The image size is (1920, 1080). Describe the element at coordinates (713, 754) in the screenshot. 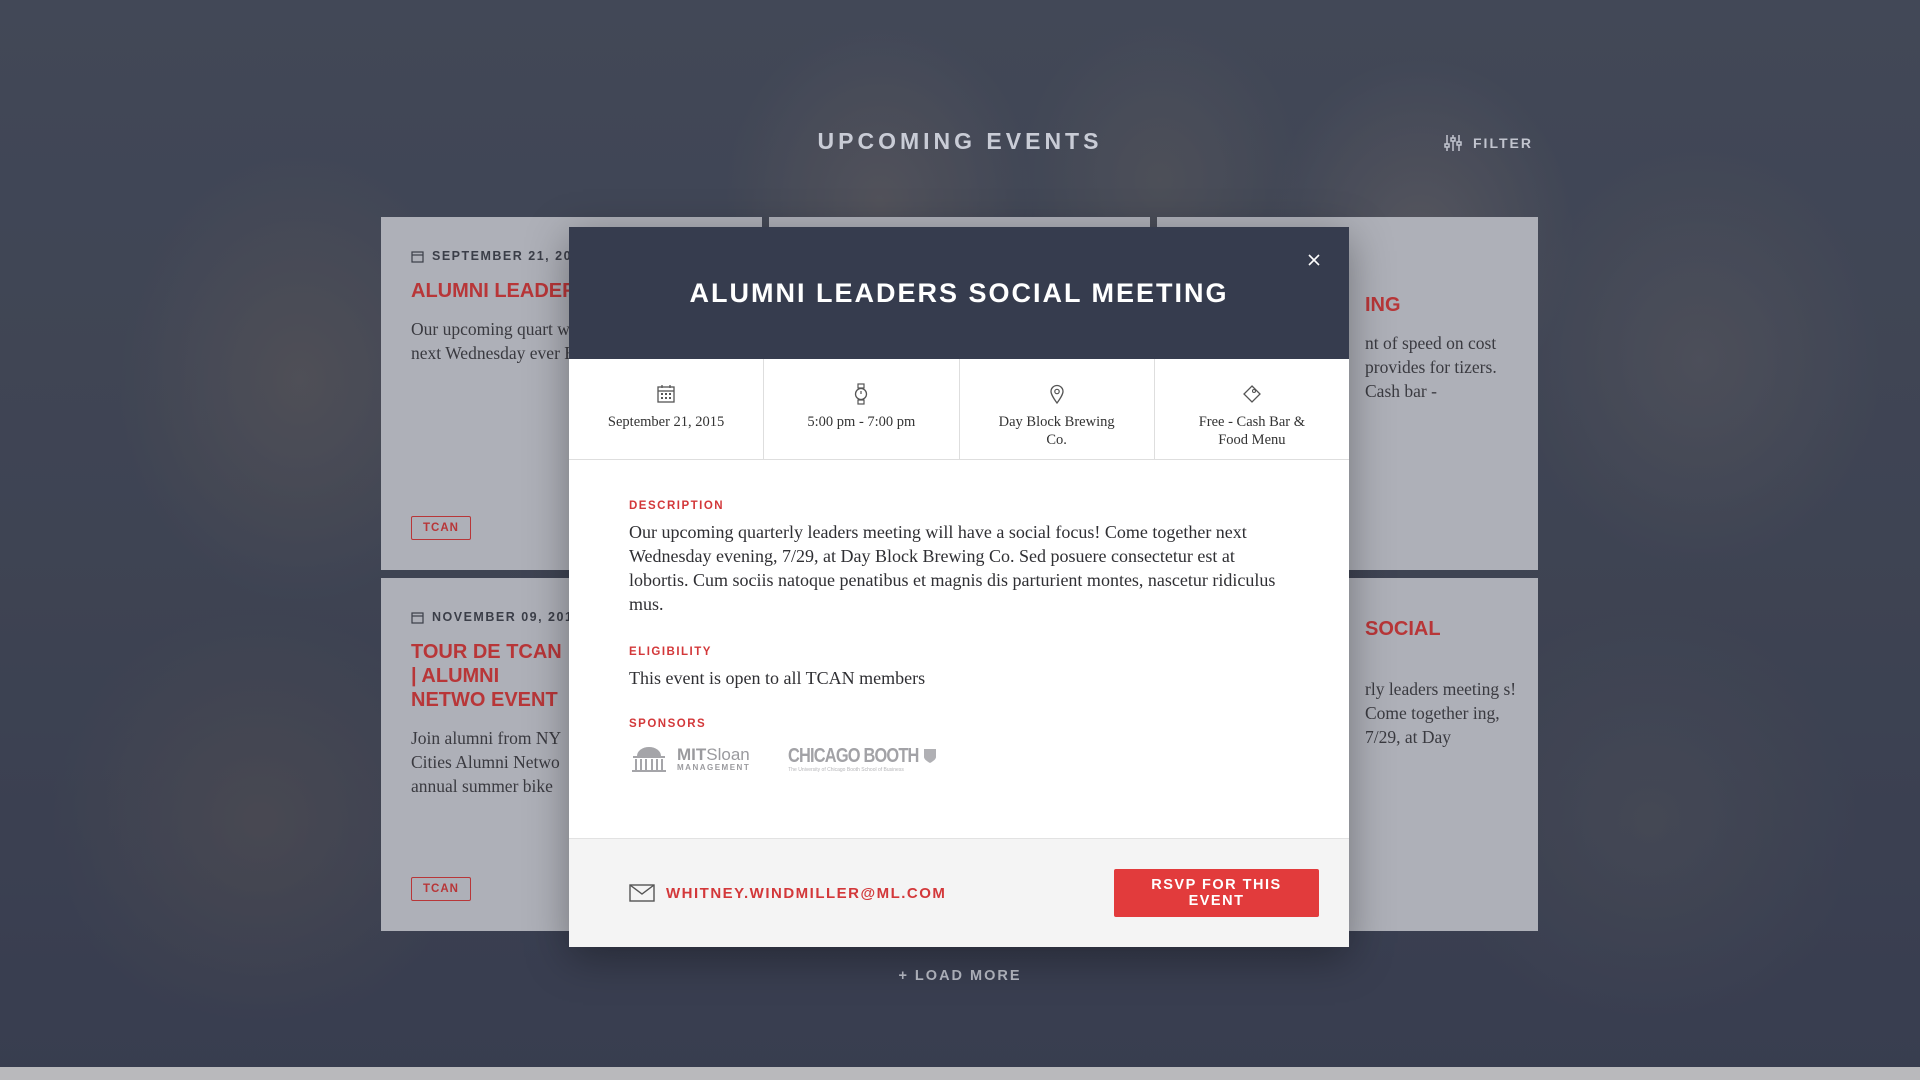

I see `mit-logo-text: MITSloan` at that location.